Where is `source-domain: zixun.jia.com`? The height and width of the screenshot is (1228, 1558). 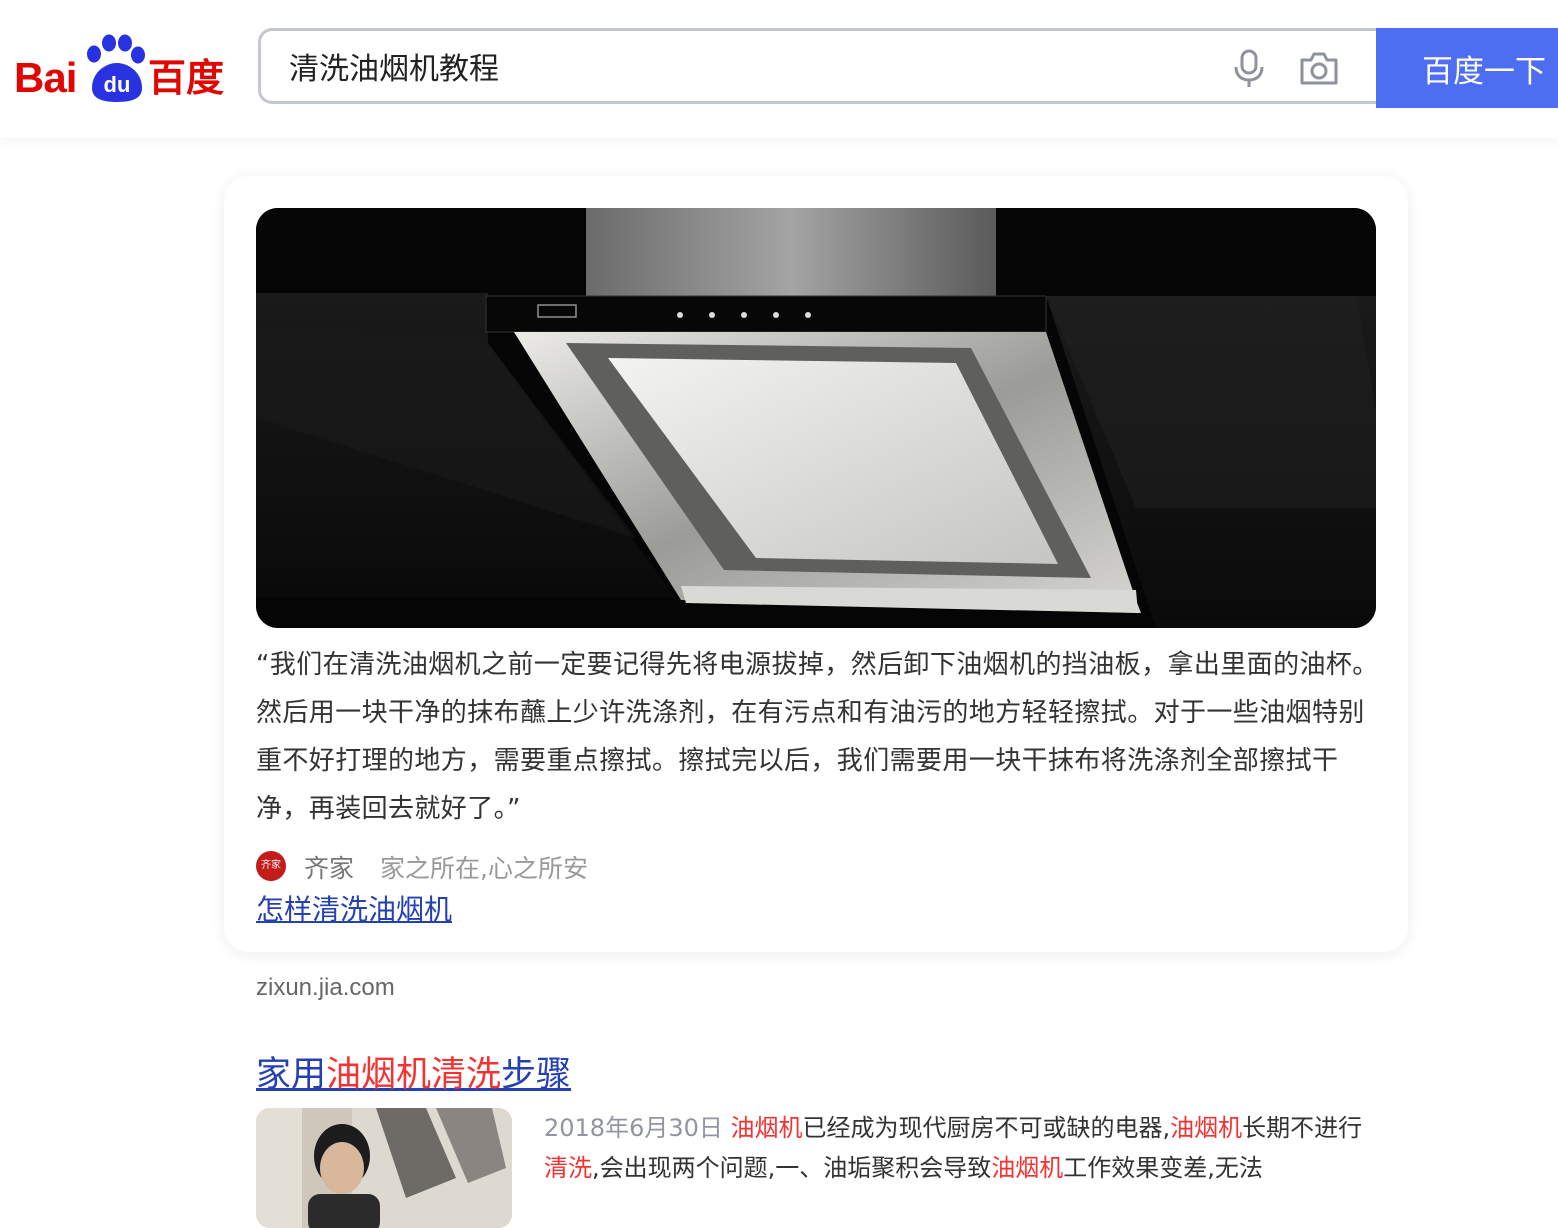 source-domain: zixun.jia.com is located at coordinates (325, 987).